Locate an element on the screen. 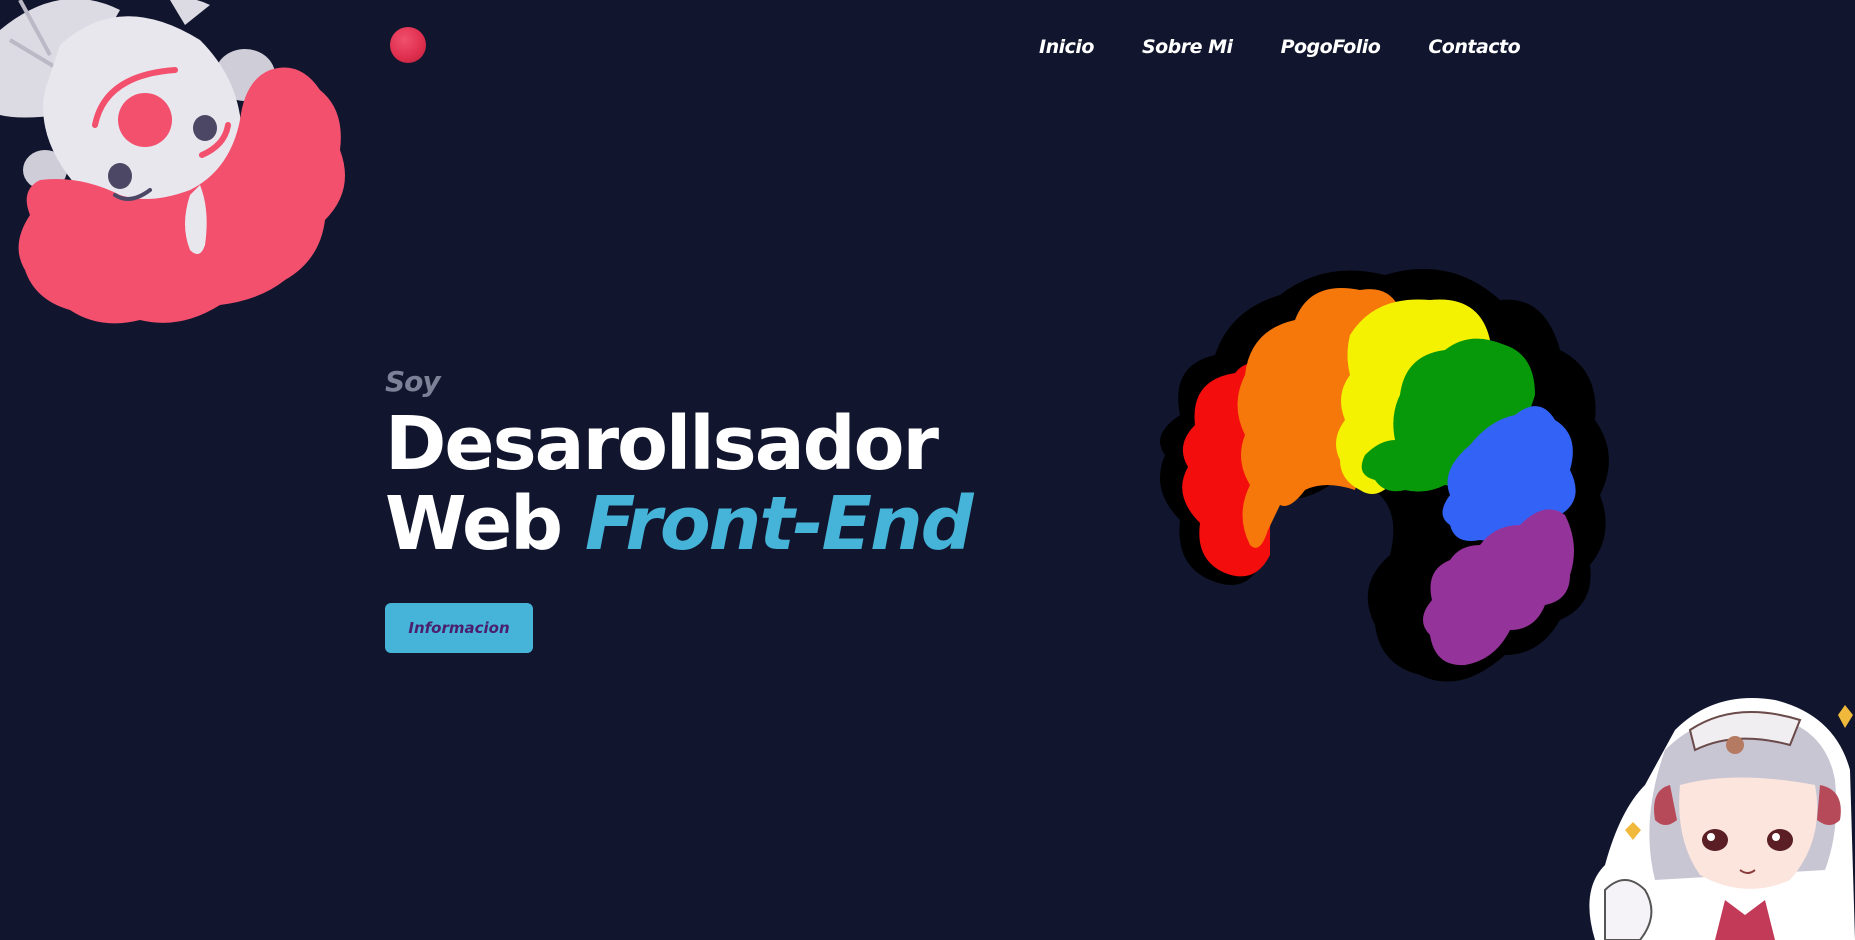  nav-item-contacto: Contacto is located at coordinates (1474, 47).